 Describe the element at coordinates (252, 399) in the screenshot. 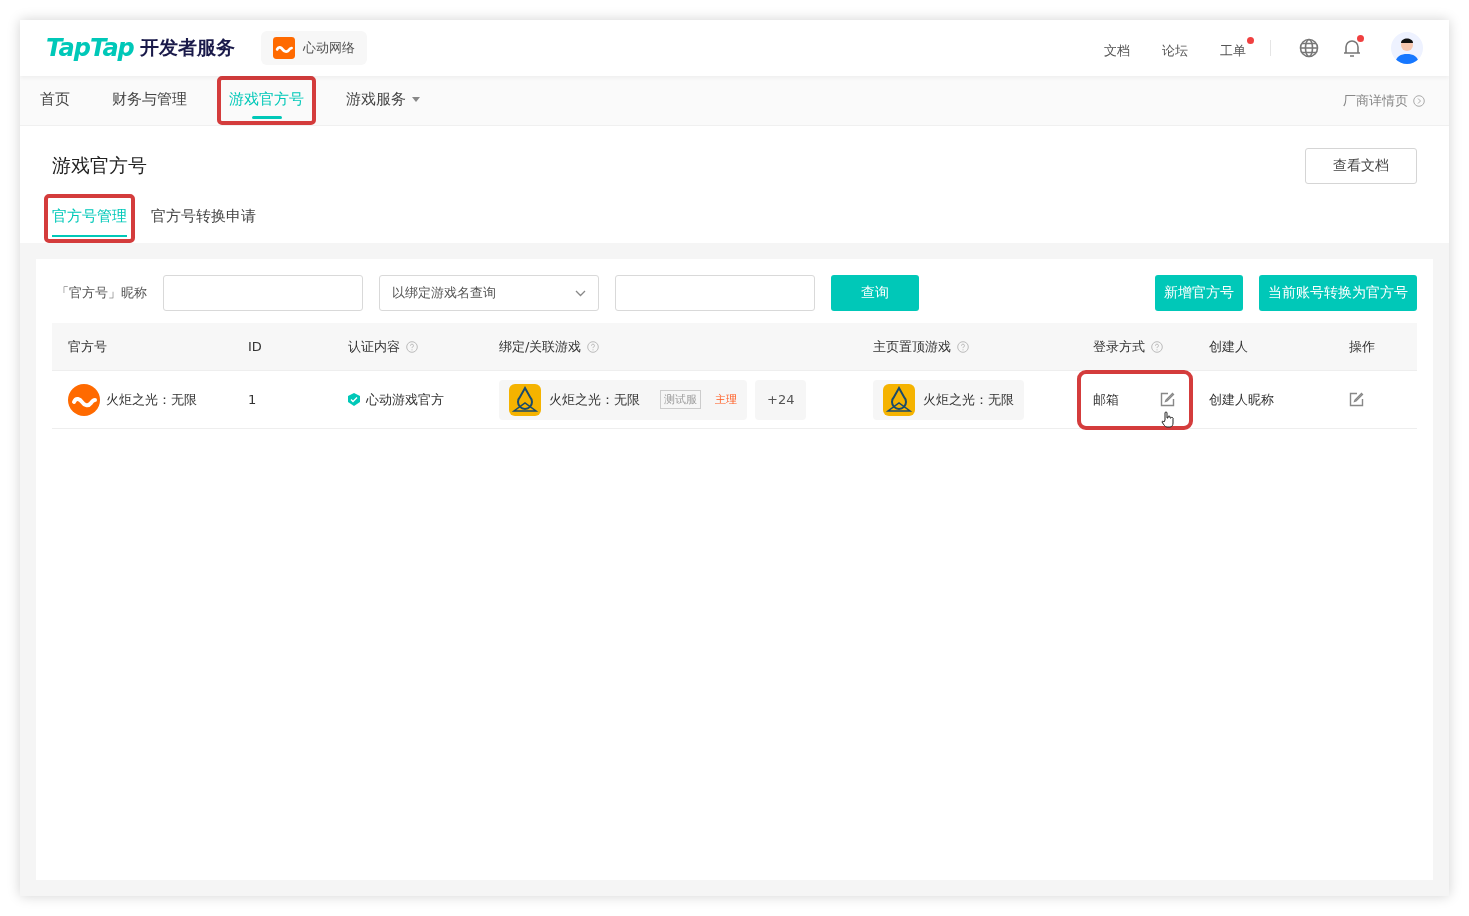

I see `id-cell: 1` at that location.